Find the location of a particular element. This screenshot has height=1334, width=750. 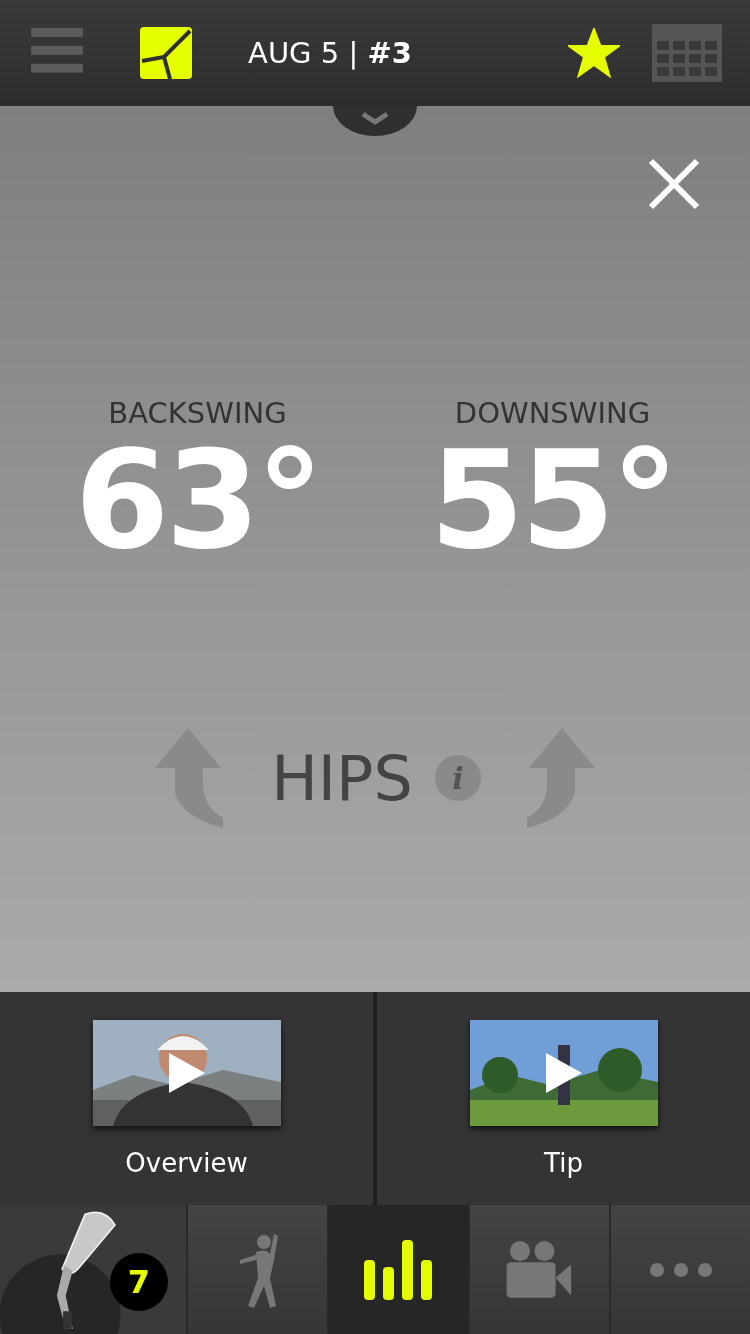

body-part-label: HIPS is located at coordinates (342, 778).